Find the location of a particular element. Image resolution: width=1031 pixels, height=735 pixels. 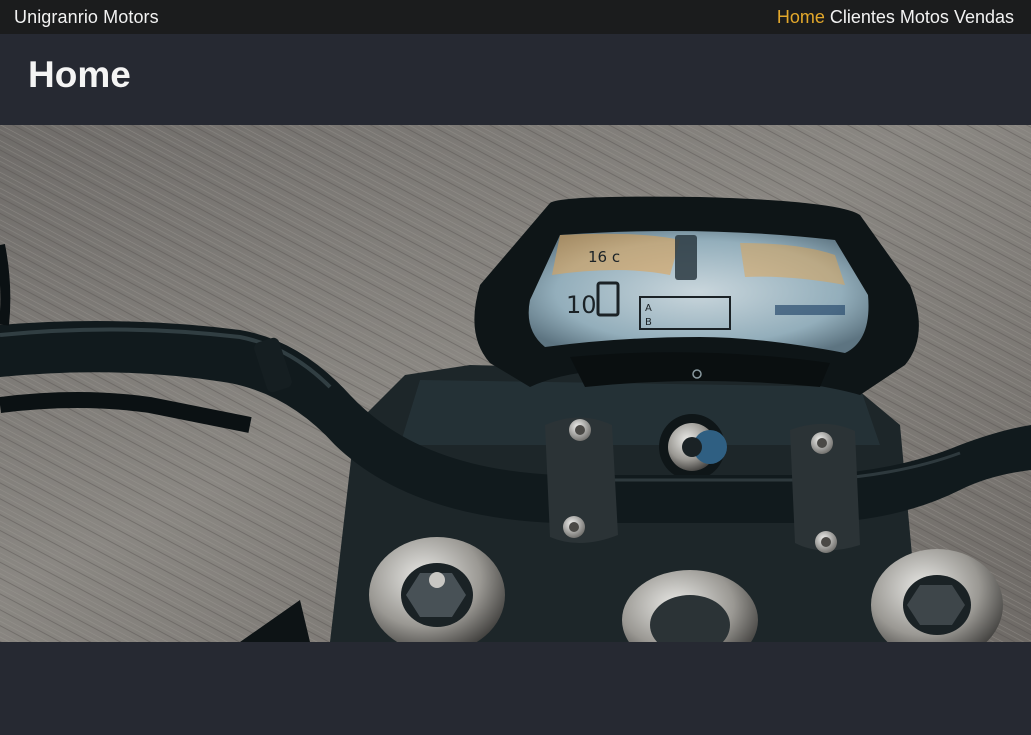

dash-trip-a: A is located at coordinates (648, 308).